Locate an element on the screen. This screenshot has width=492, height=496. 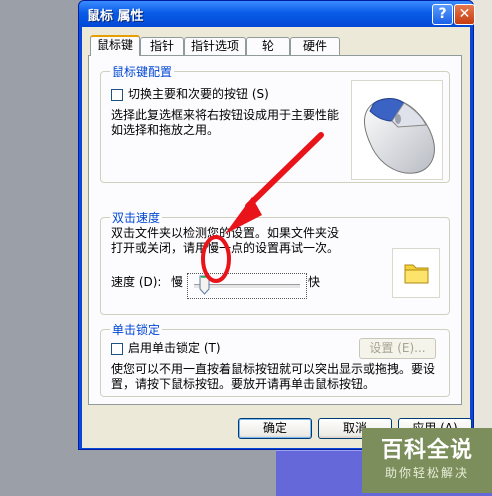
tab-pointer-options: 指针选项 is located at coordinates (215, 46).